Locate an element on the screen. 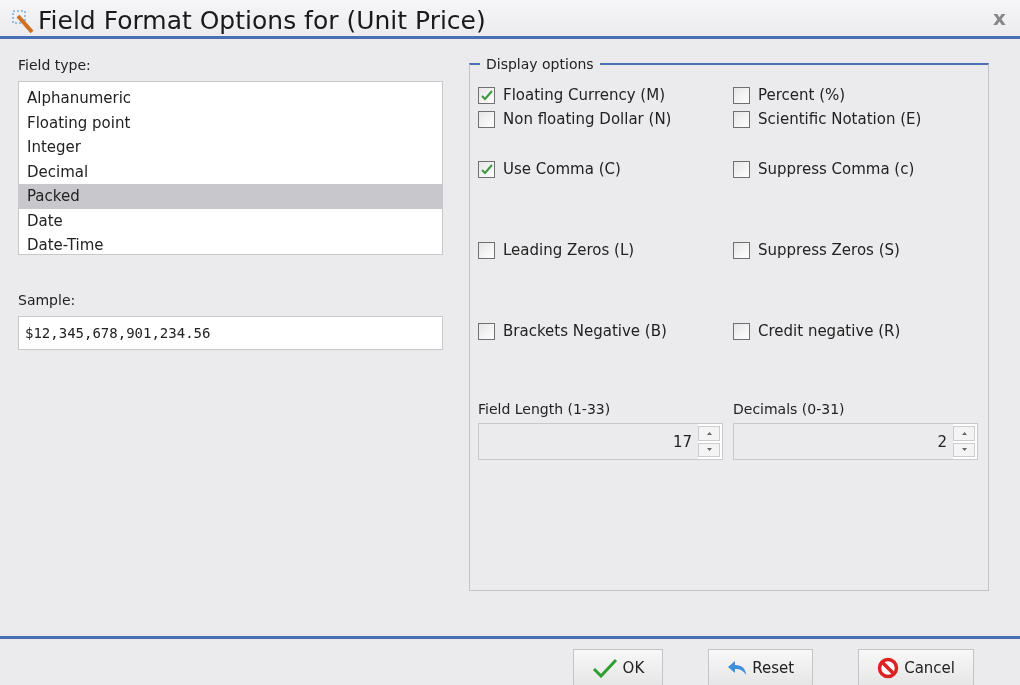  reset-button: Reset is located at coordinates (761, 667).